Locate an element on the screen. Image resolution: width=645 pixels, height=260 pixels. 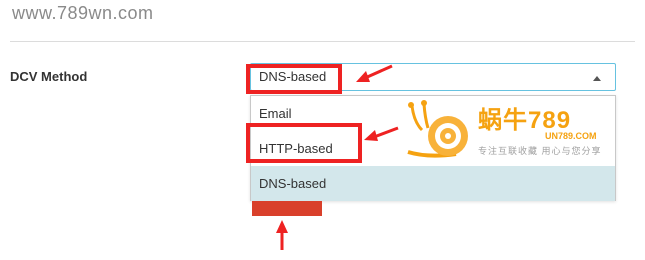
watermark-brand: 蜗牛789 is located at coordinates (525, 120).